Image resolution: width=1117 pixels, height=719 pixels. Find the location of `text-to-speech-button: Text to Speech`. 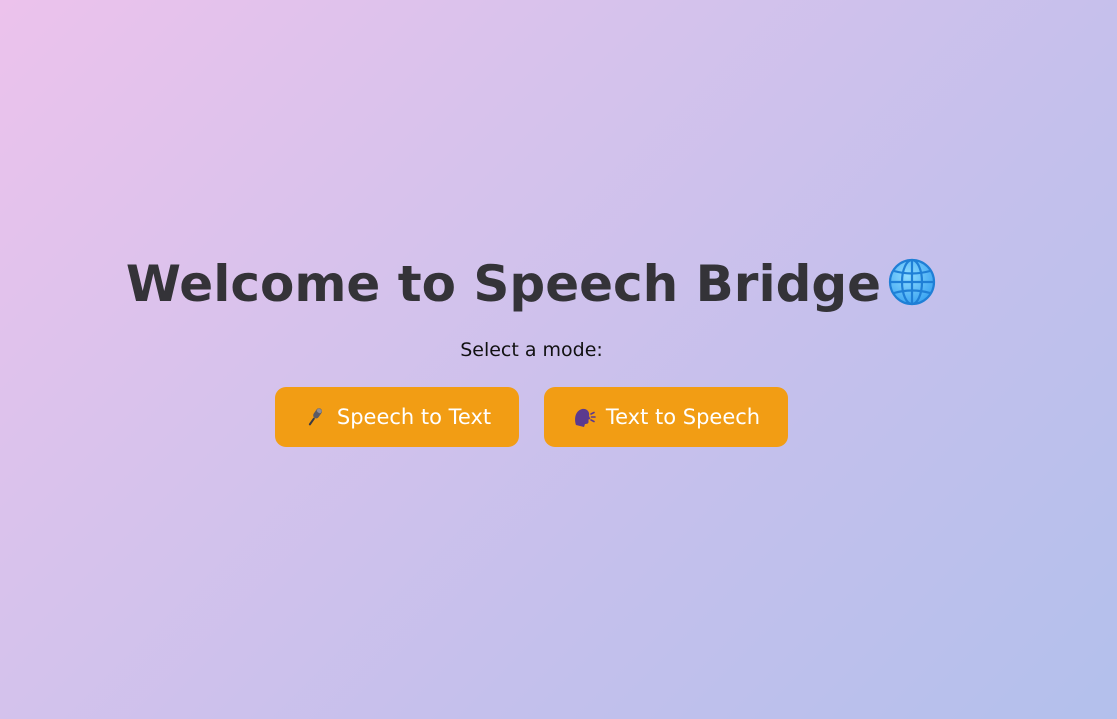

text-to-speech-button: Text to Speech is located at coordinates (666, 417).